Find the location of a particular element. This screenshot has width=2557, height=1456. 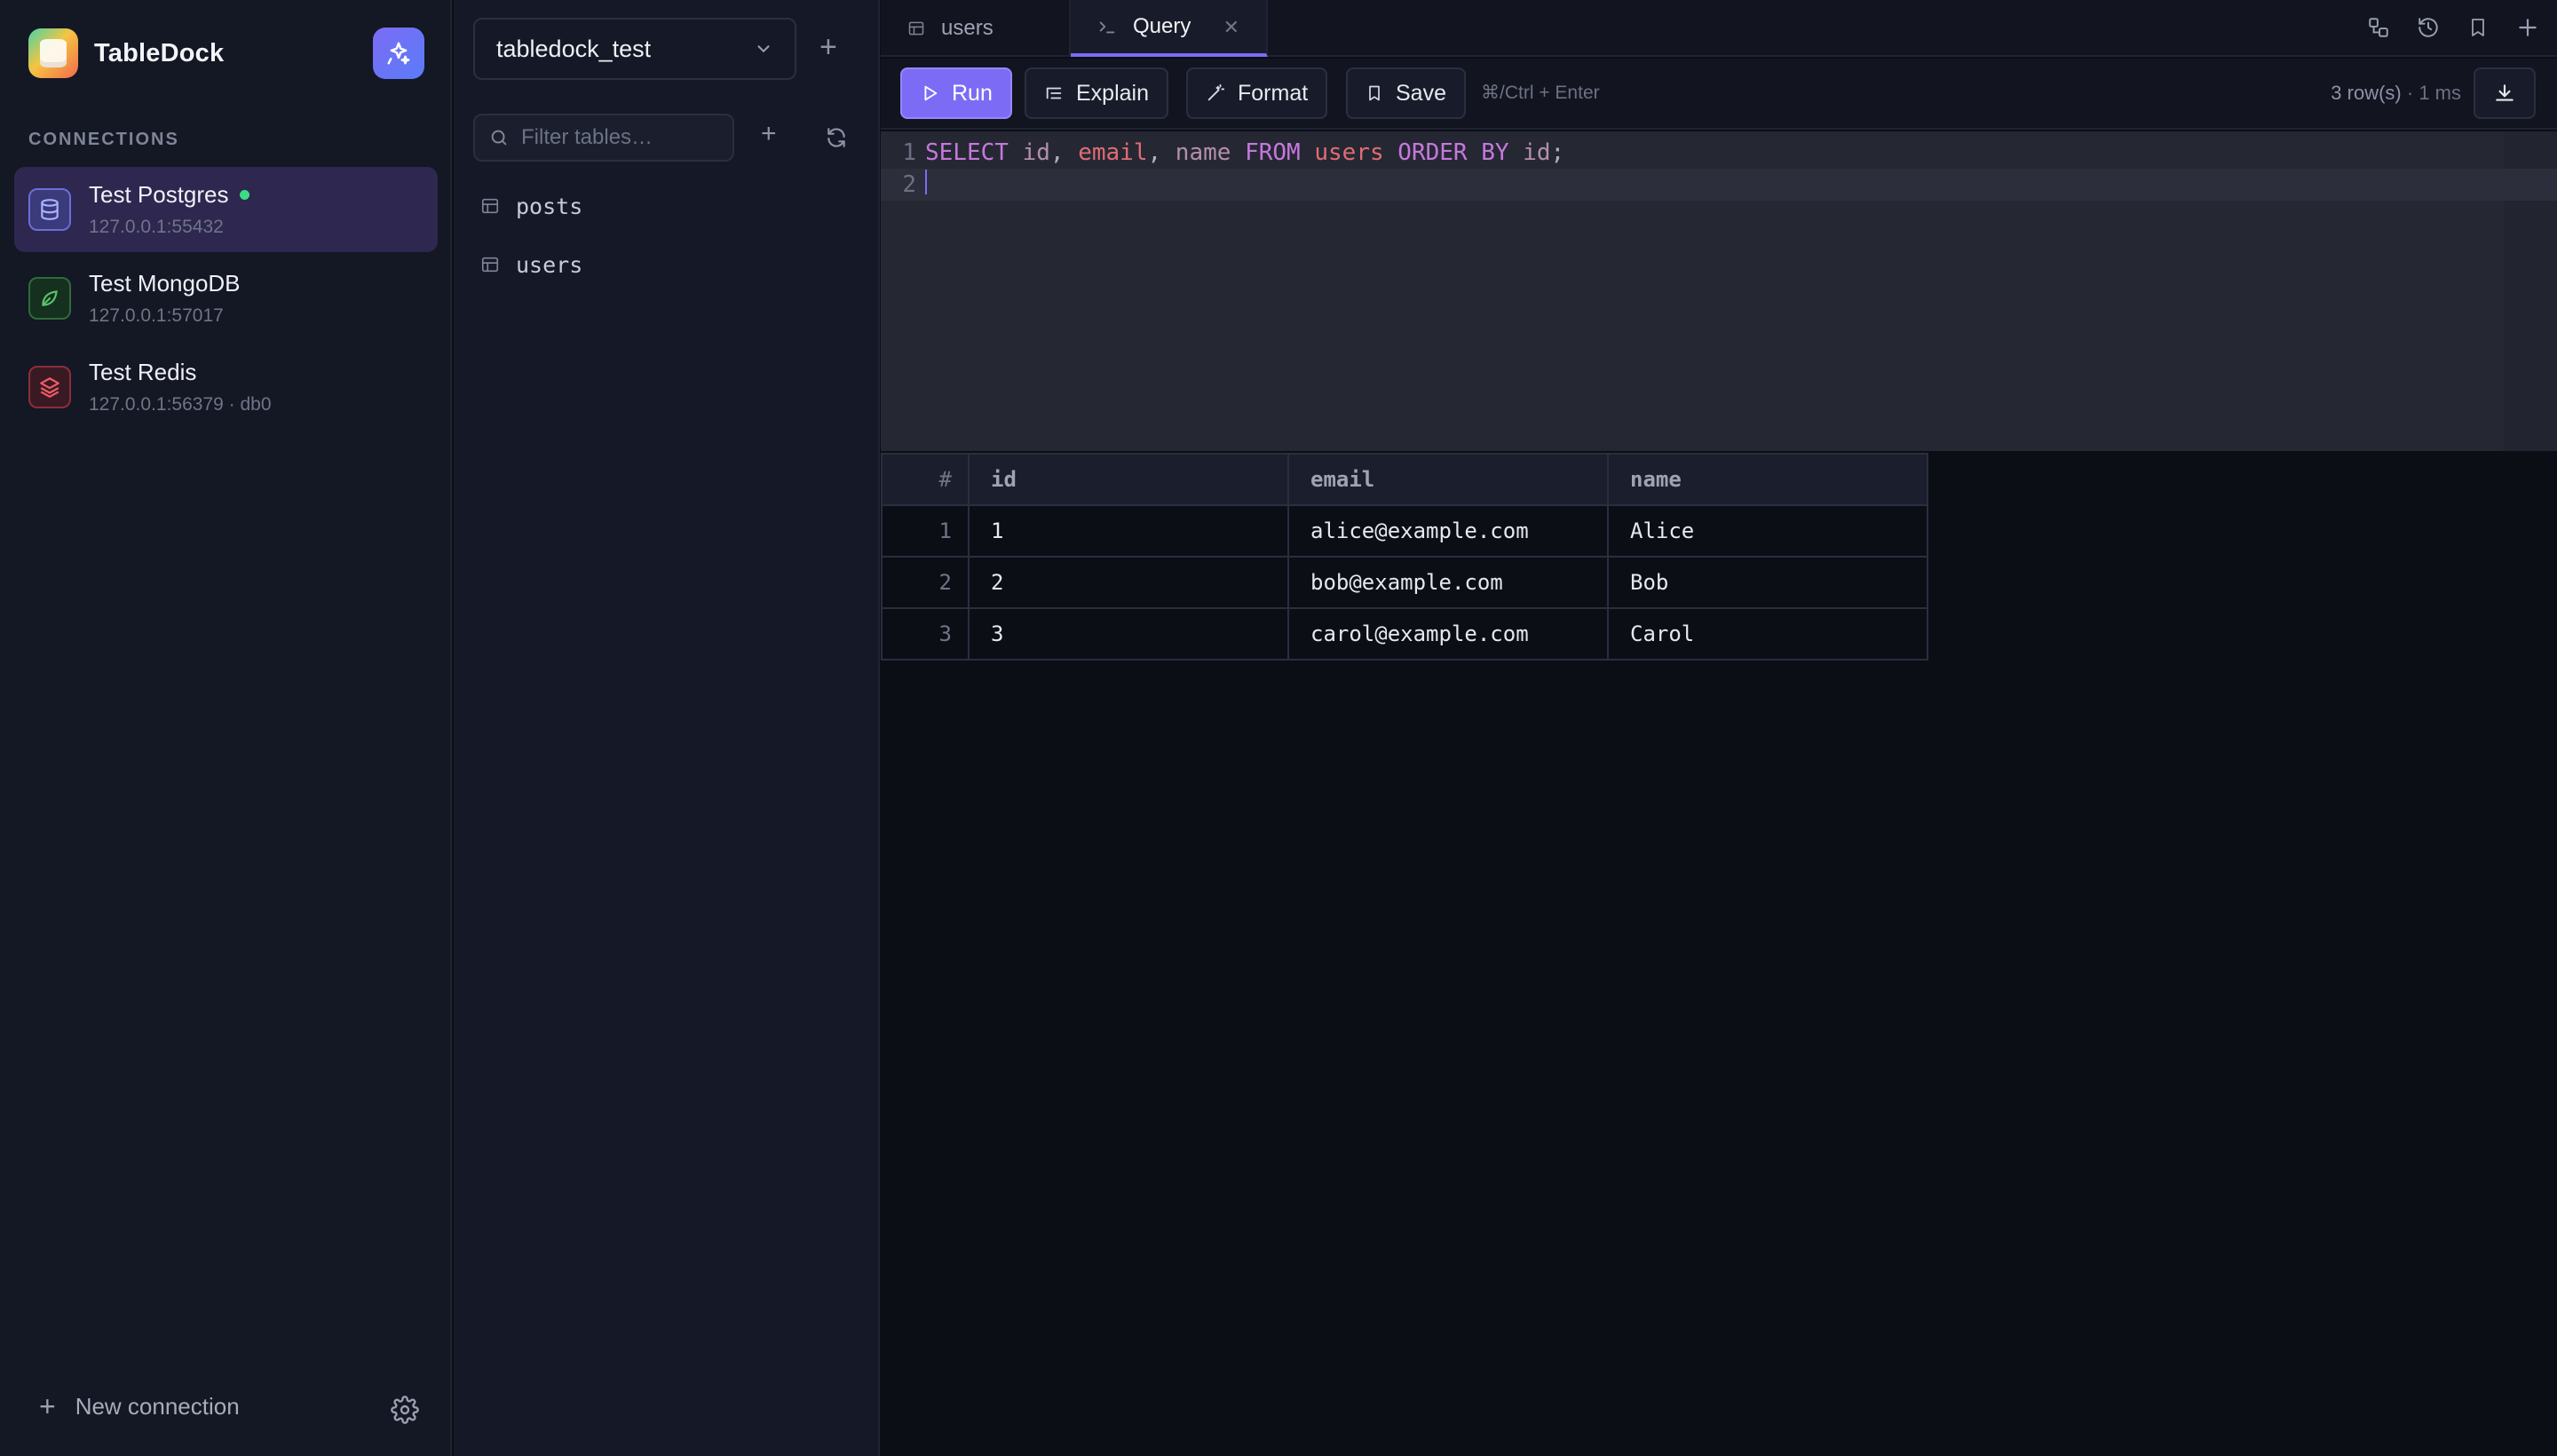

sparkle-icon is located at coordinates (398, 53).